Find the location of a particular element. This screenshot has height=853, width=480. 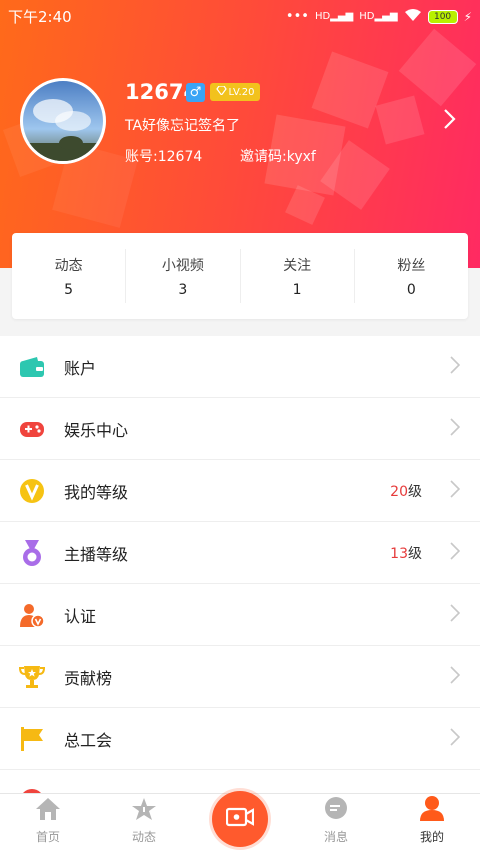

signature: TA好像忘记签名了 is located at coordinates (183, 126).